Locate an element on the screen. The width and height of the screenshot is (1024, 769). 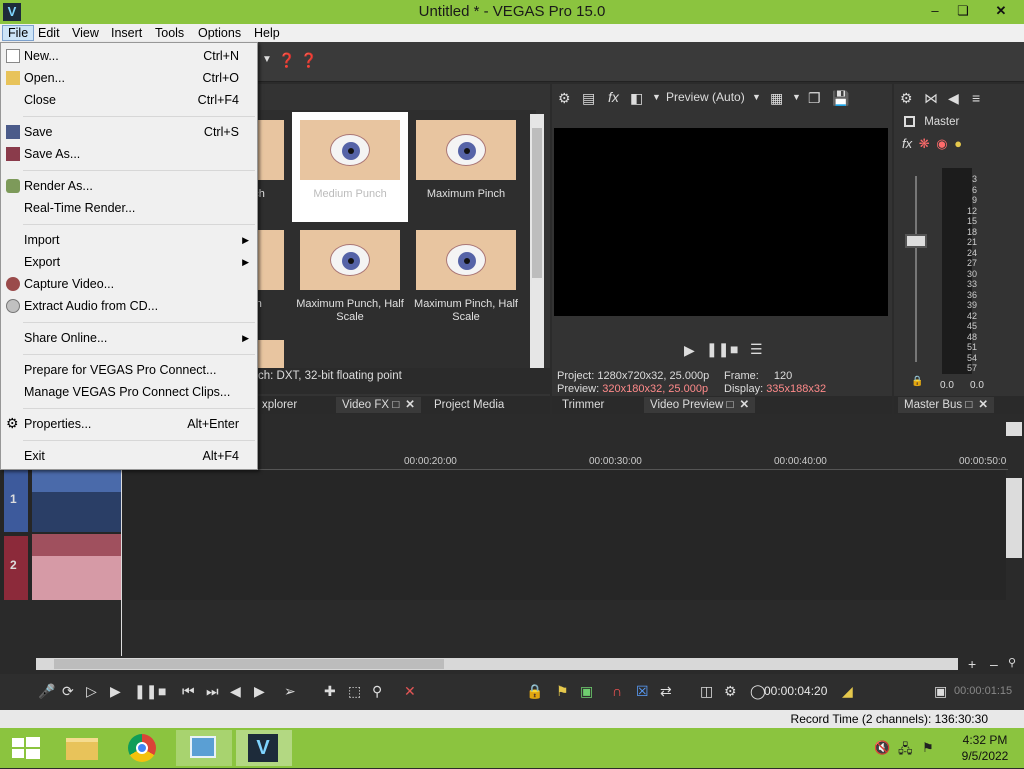
preview-screen is located at coordinates (721, 222).